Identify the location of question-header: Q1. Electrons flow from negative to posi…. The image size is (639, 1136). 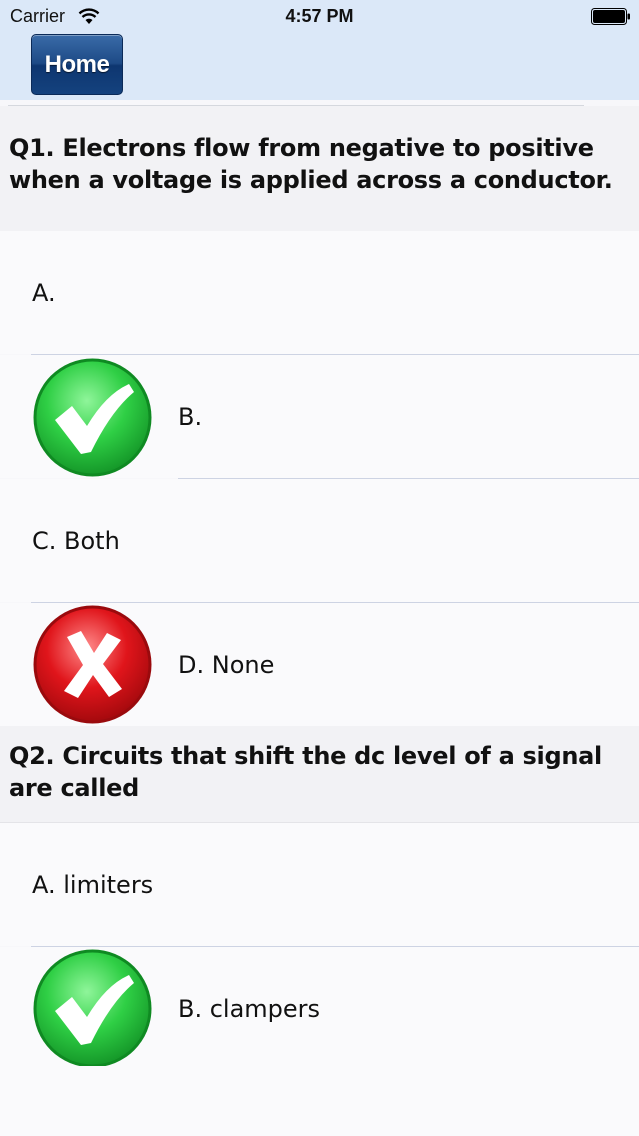
(319, 168).